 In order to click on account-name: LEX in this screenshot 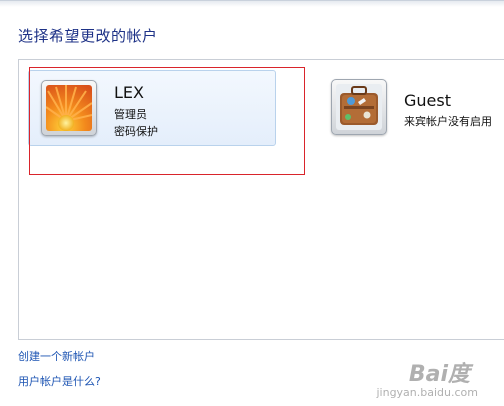, I will do `click(129, 92)`.